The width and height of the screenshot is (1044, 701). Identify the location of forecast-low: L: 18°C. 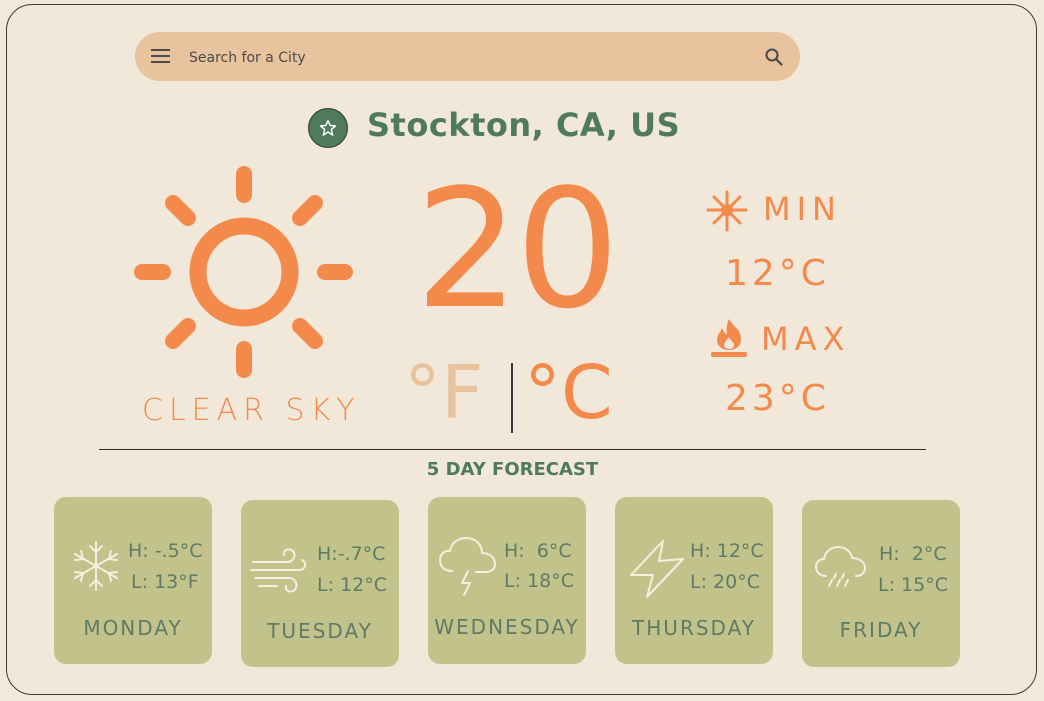
(539, 581).